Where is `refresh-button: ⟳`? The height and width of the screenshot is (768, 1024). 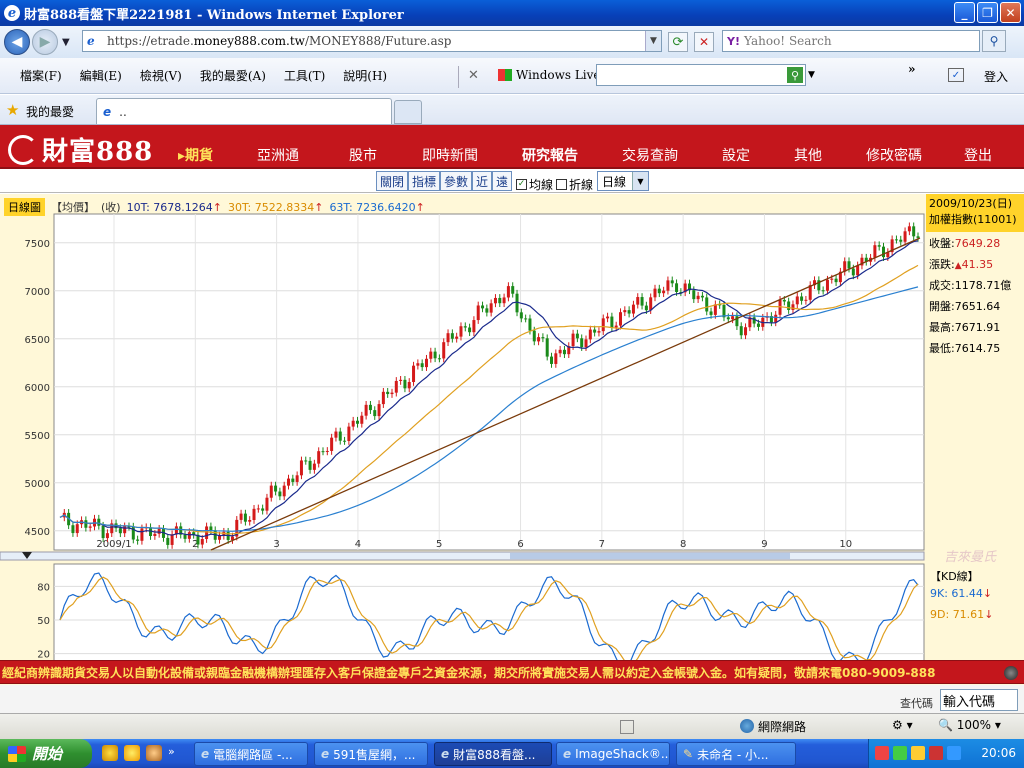
refresh-button: ⟳ is located at coordinates (678, 42).